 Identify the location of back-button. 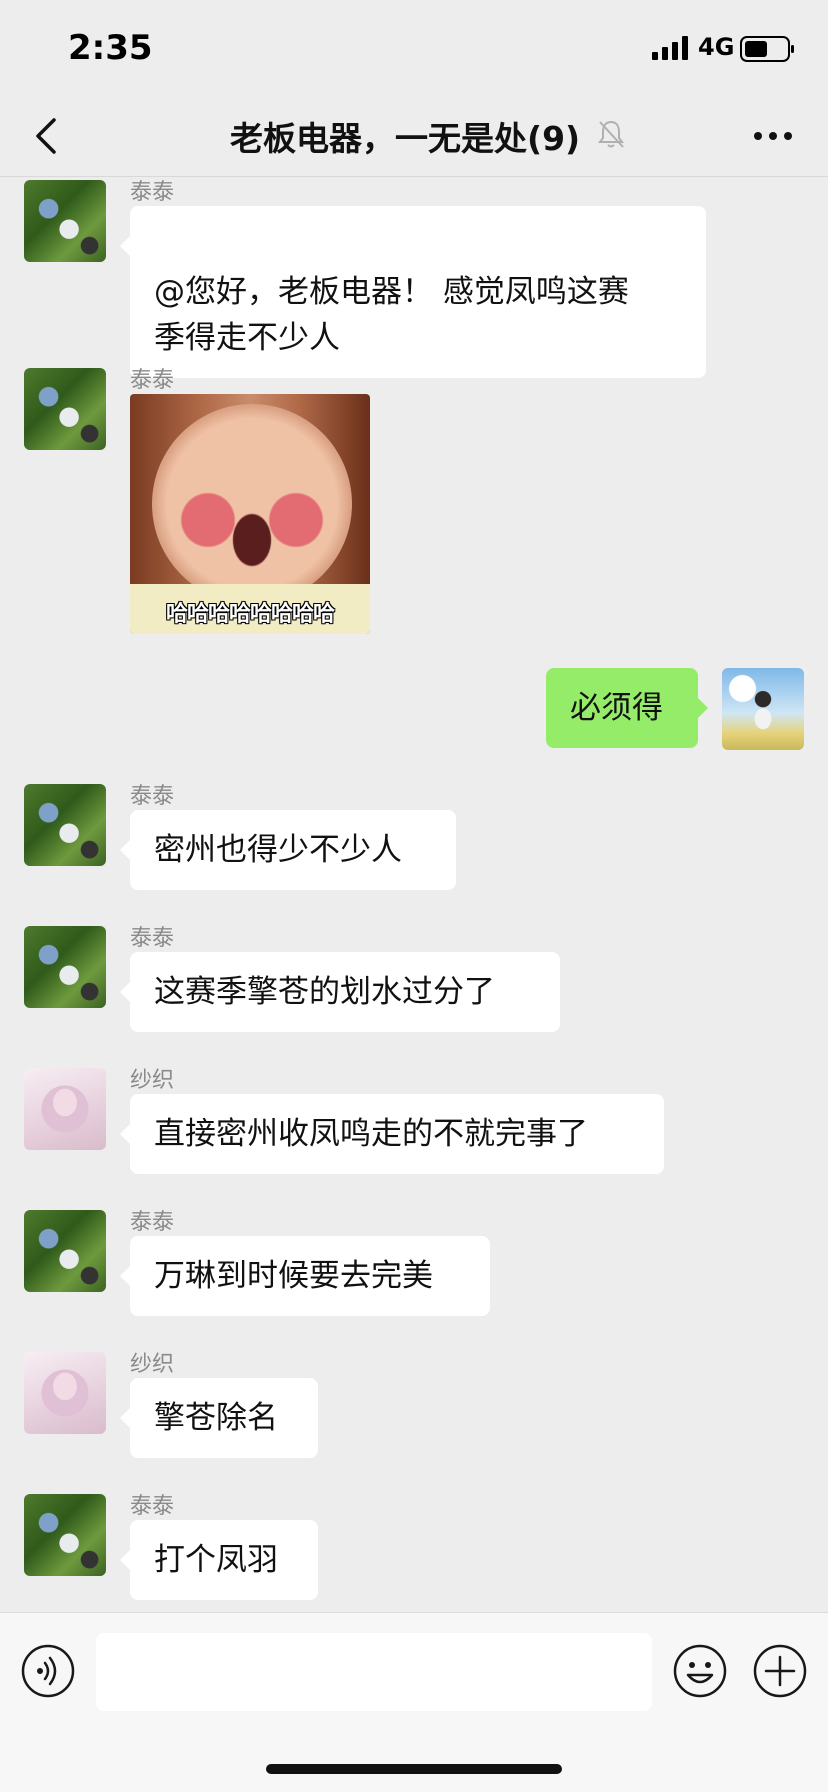
(48, 136).